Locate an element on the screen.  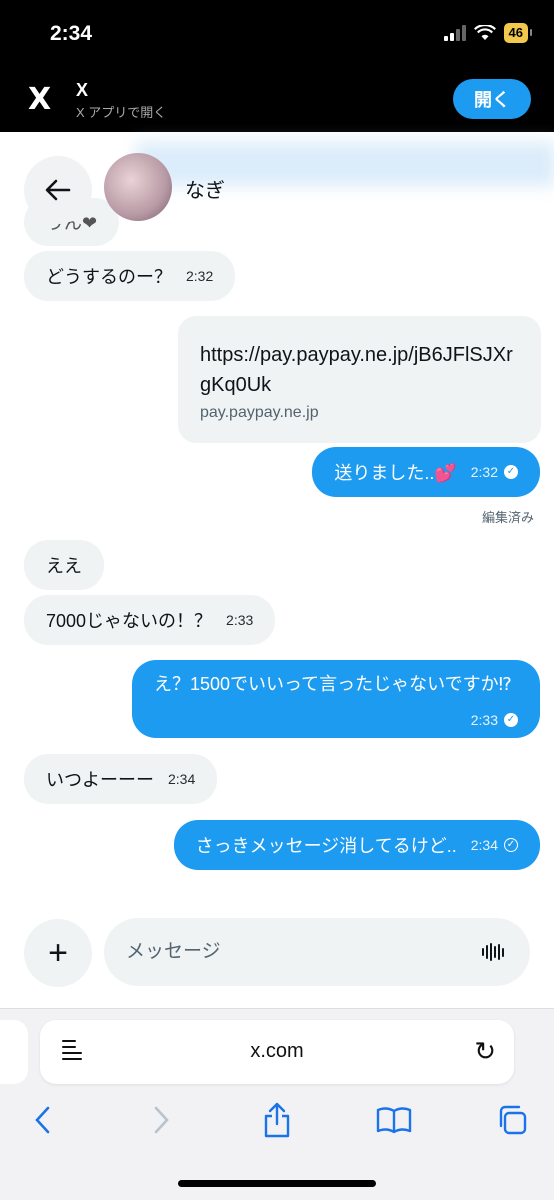
message-text: 7000じゃないの！？ is located at coordinates (129, 621).